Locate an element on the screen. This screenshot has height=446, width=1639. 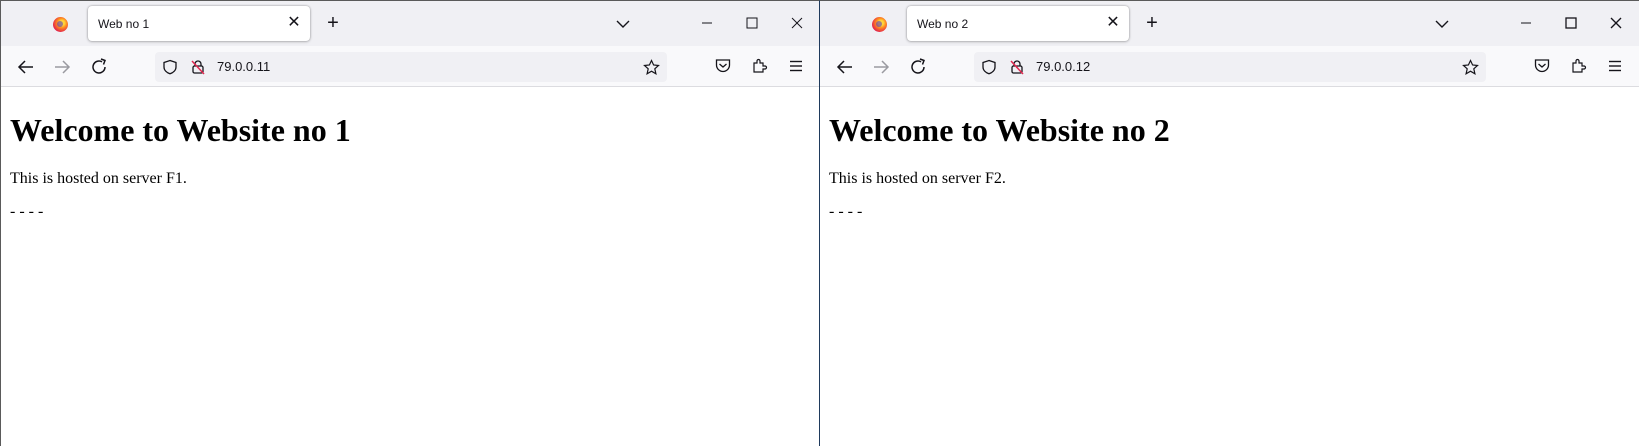
page-paragraph: This is hosted on server F2. is located at coordinates (917, 178).